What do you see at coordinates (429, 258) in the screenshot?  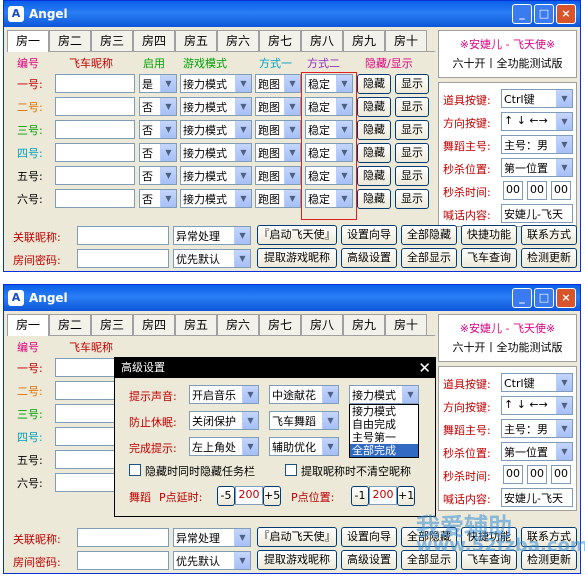 I see `show-all-button: 全部显示` at bounding box center [429, 258].